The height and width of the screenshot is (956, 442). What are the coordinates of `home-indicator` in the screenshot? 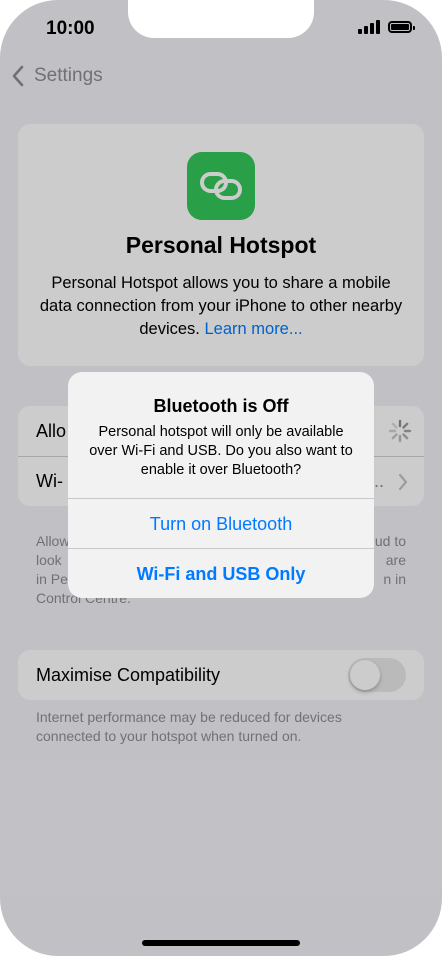 It's located at (221, 943).